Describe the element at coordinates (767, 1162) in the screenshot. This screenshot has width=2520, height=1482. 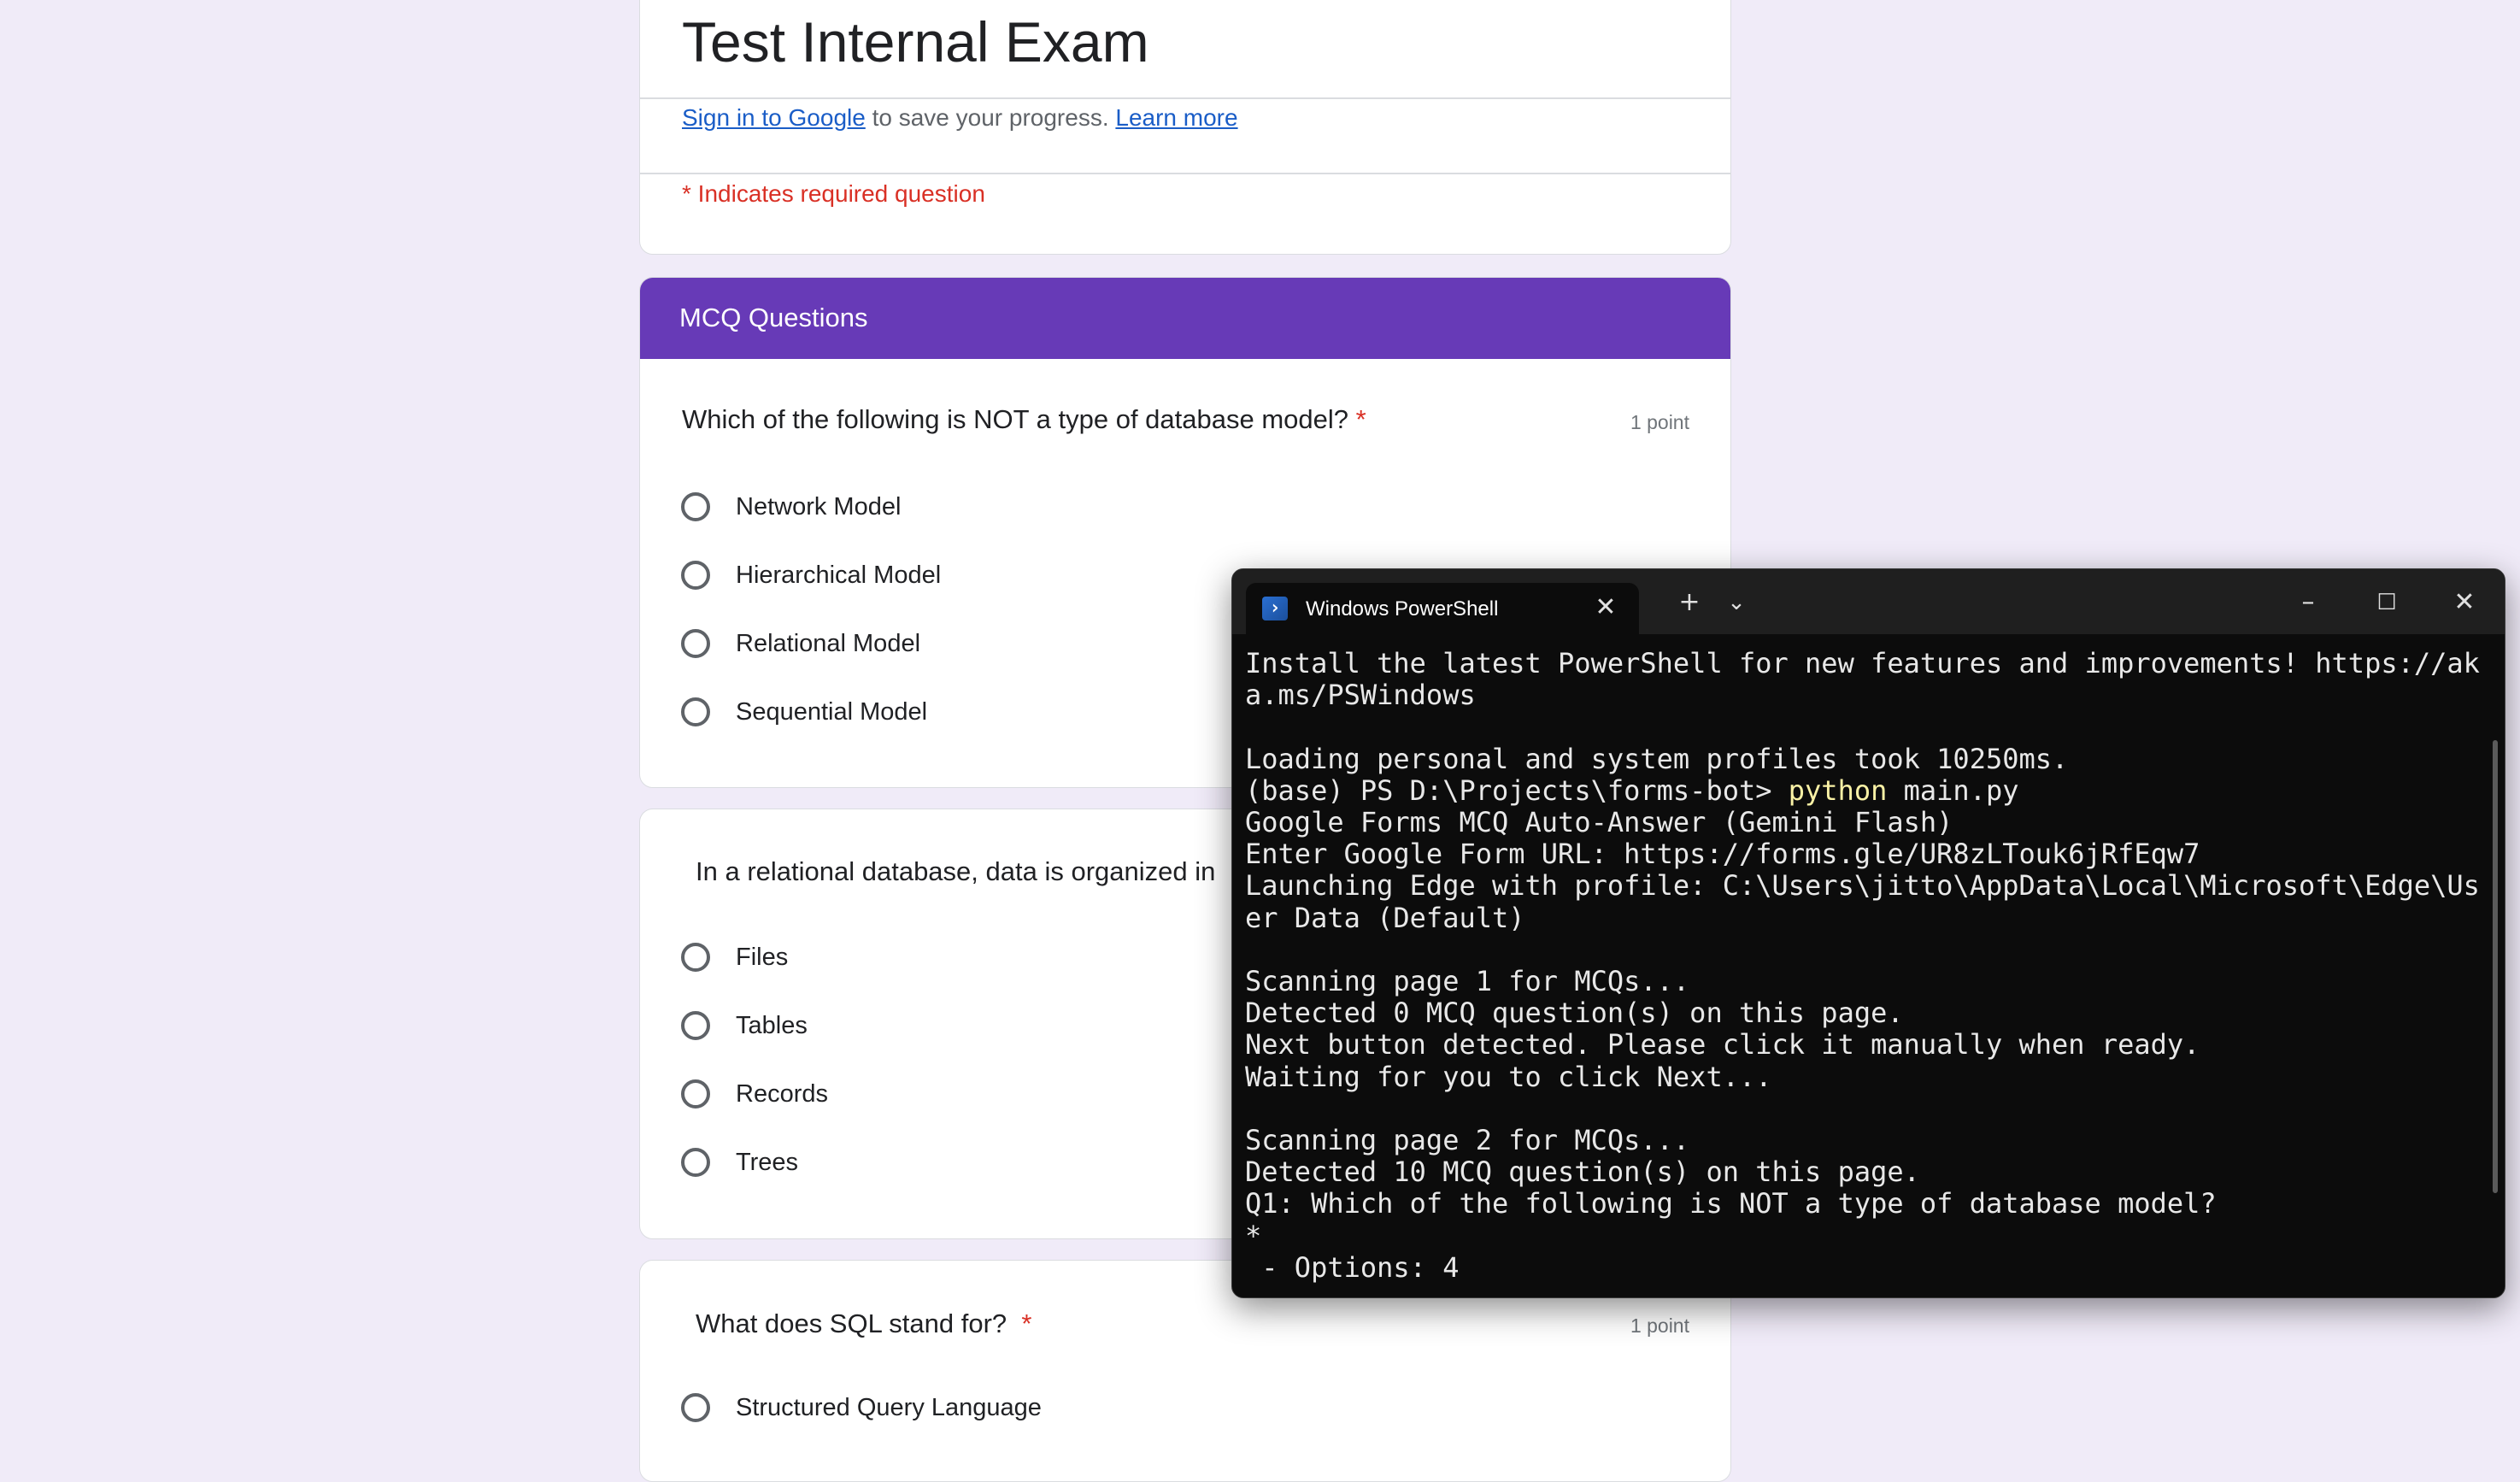
I see `option-label: Trees` at that location.